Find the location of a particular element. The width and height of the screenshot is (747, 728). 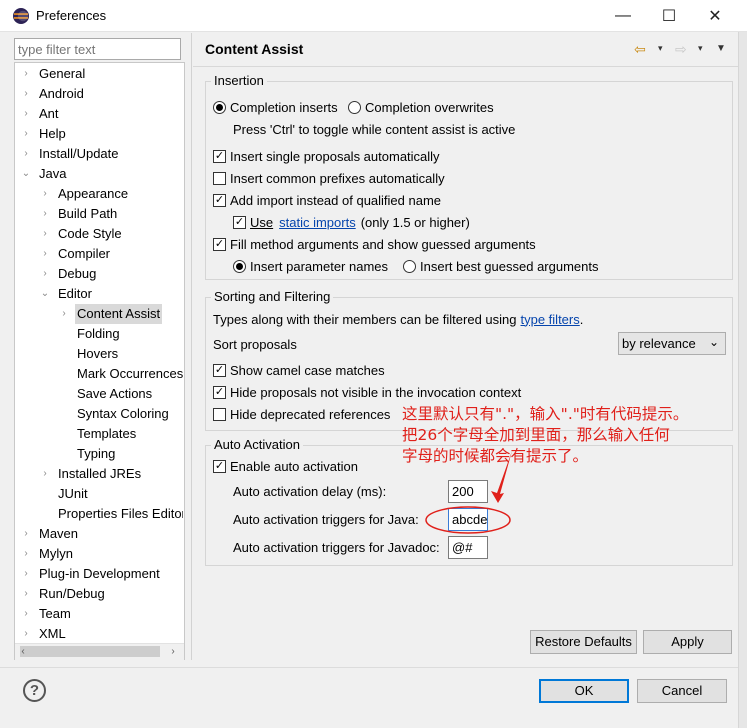

radio-unselected-icon is located at coordinates (409, 266).